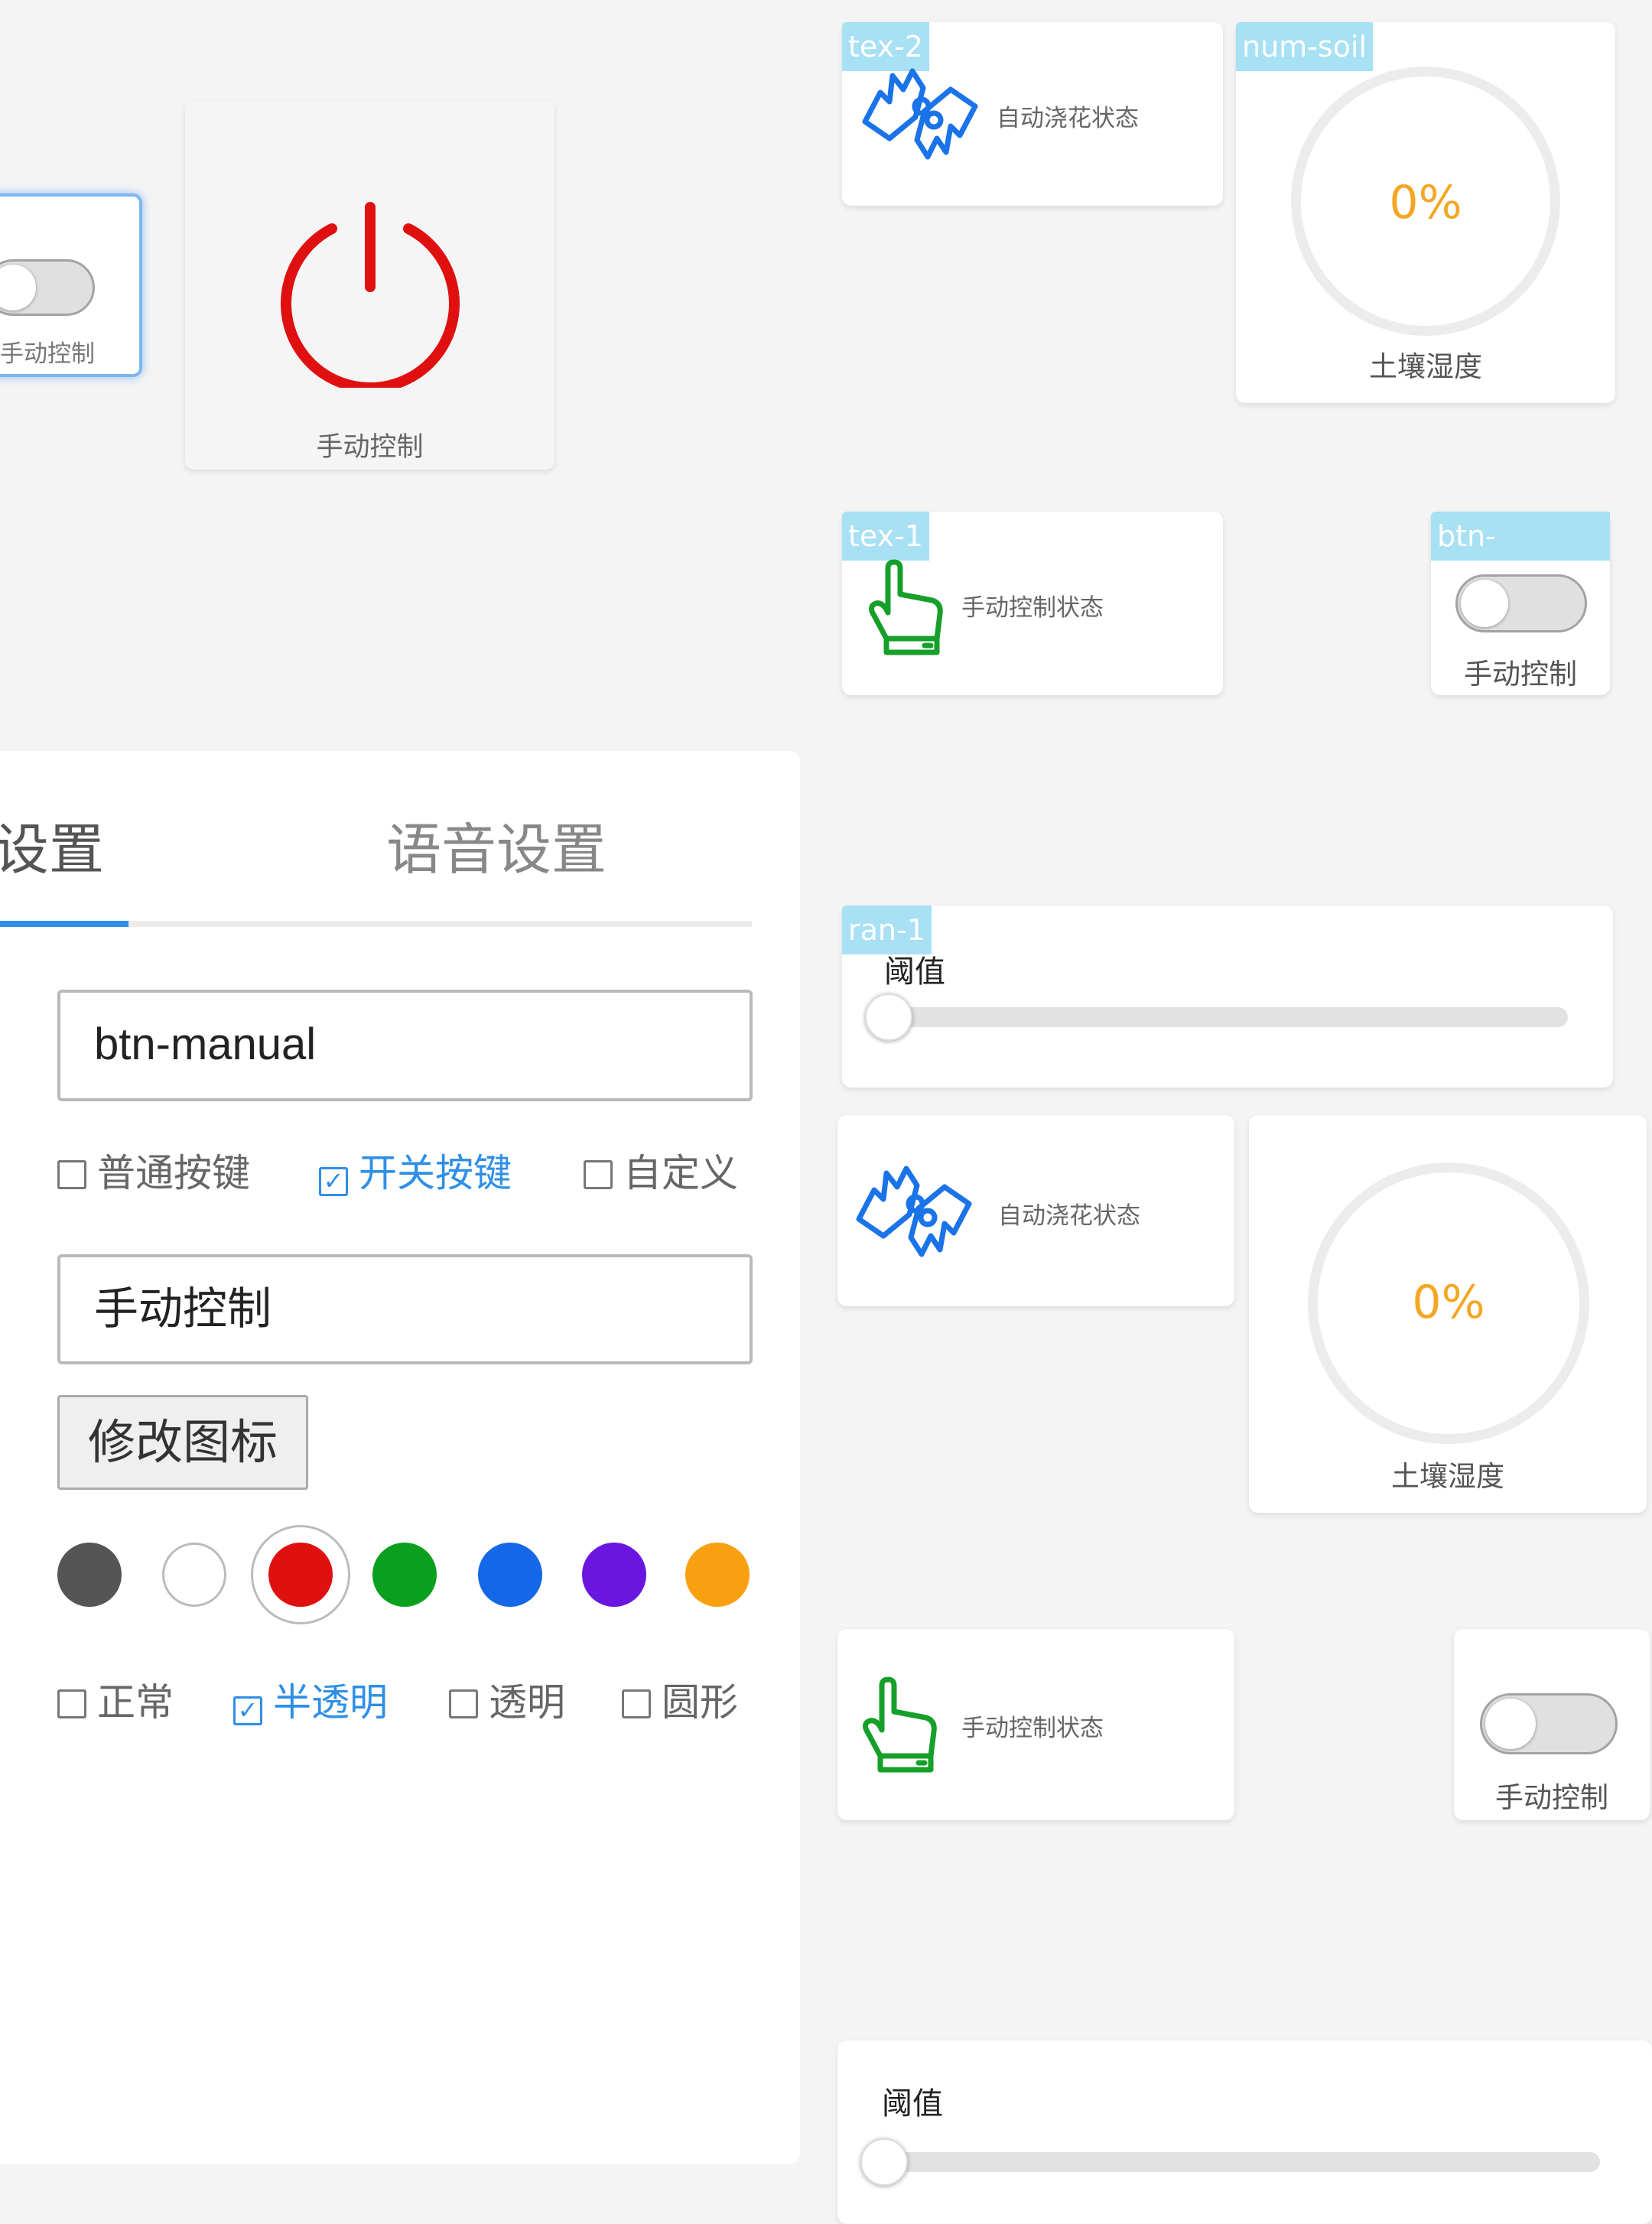  What do you see at coordinates (886, 536) in the screenshot?
I see `widget-tag: tex-1` at bounding box center [886, 536].